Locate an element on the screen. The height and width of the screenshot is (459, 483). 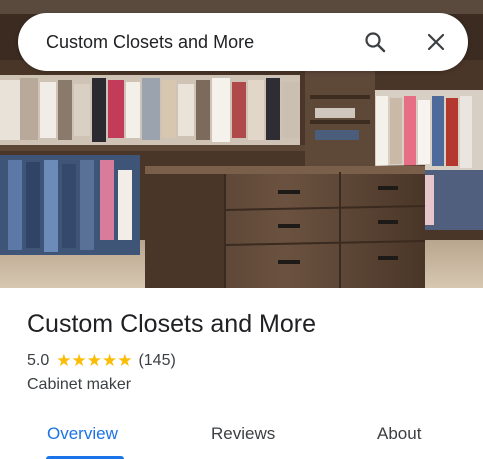
search-icon is located at coordinates (375, 42).